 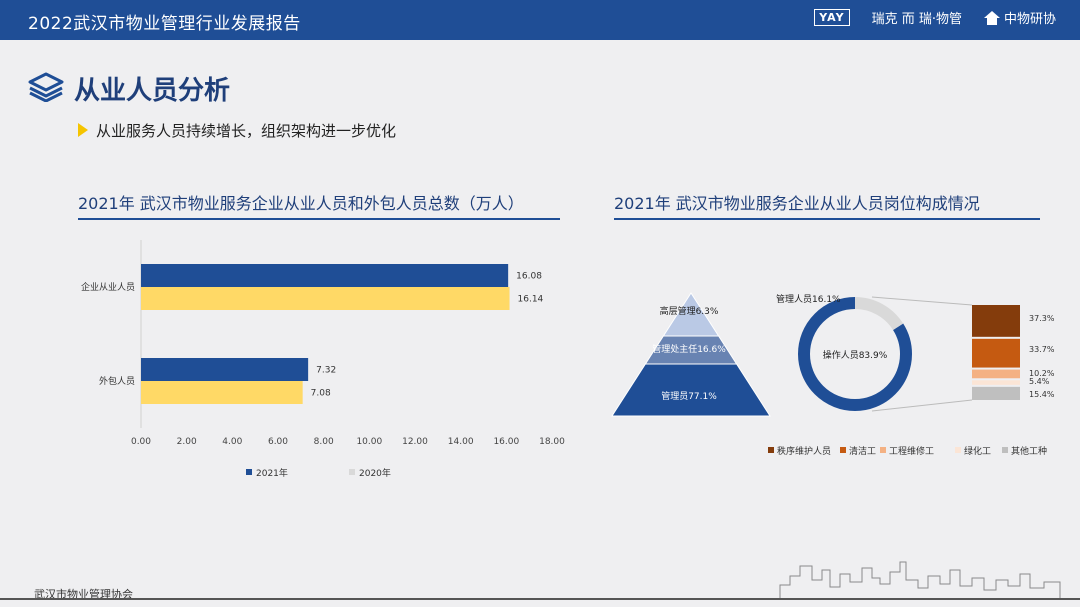 I want to click on stack-value-label: 15.4%, so click(x=1042, y=394).